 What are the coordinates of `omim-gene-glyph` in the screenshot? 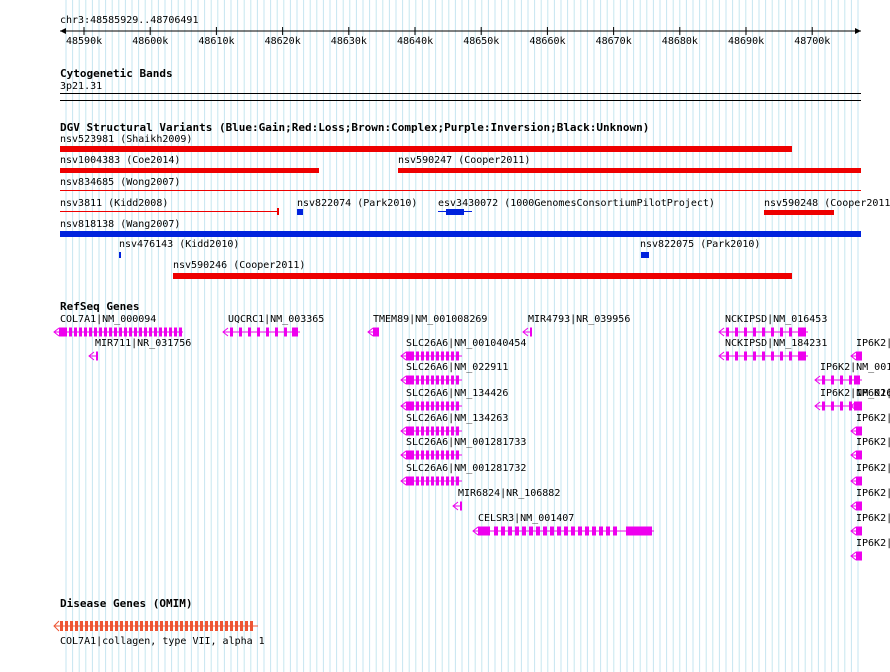 It's located at (157, 626).